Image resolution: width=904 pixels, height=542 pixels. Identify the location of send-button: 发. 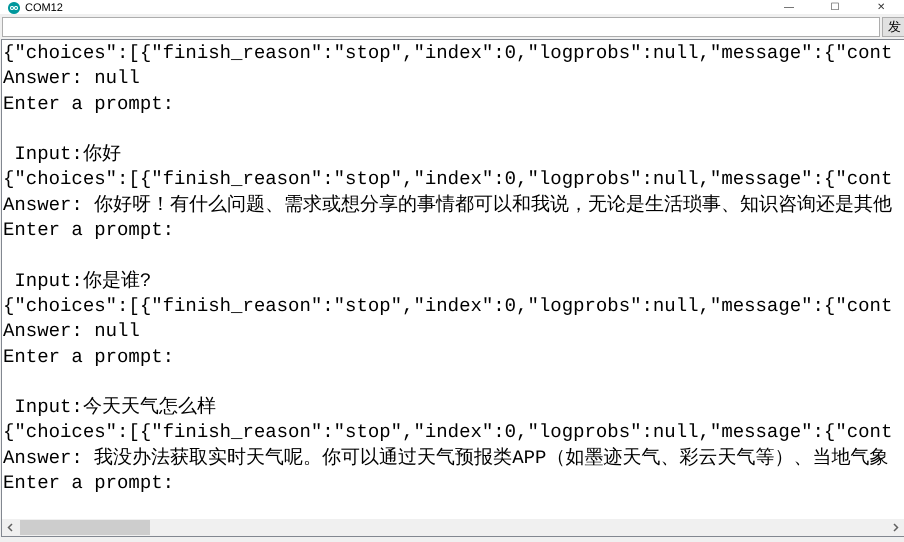
(893, 27).